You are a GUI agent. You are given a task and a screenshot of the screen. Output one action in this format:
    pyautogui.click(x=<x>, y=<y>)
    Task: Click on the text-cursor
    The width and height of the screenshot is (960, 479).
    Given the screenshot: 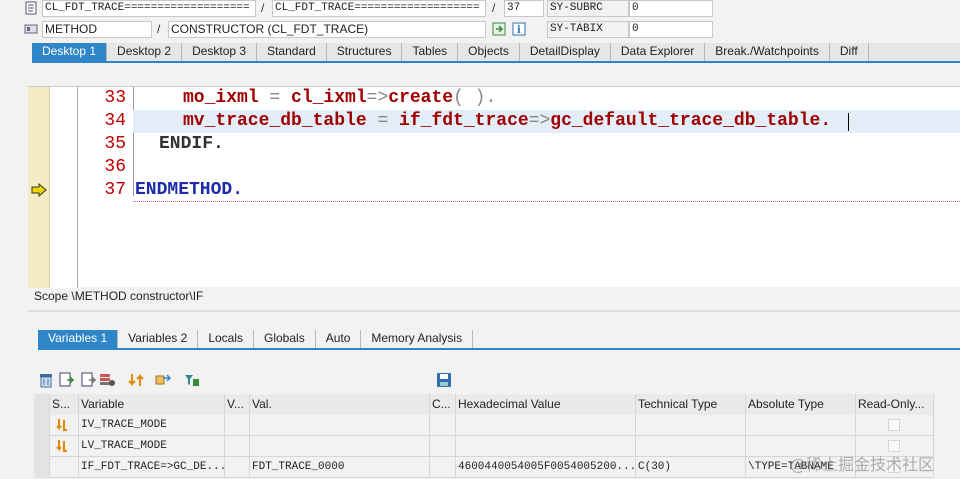 What is the action you would take?
    pyautogui.click(x=848, y=122)
    